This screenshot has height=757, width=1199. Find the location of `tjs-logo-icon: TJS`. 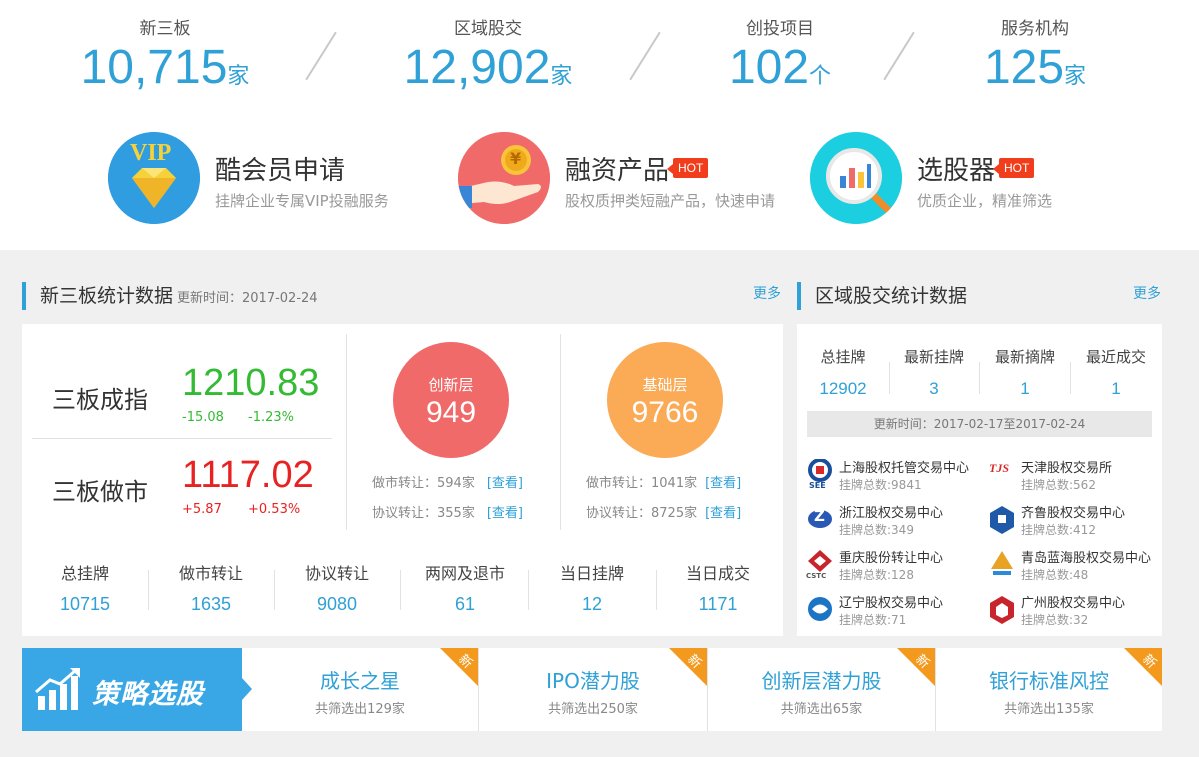

tjs-logo-icon: TJS is located at coordinates (999, 468).